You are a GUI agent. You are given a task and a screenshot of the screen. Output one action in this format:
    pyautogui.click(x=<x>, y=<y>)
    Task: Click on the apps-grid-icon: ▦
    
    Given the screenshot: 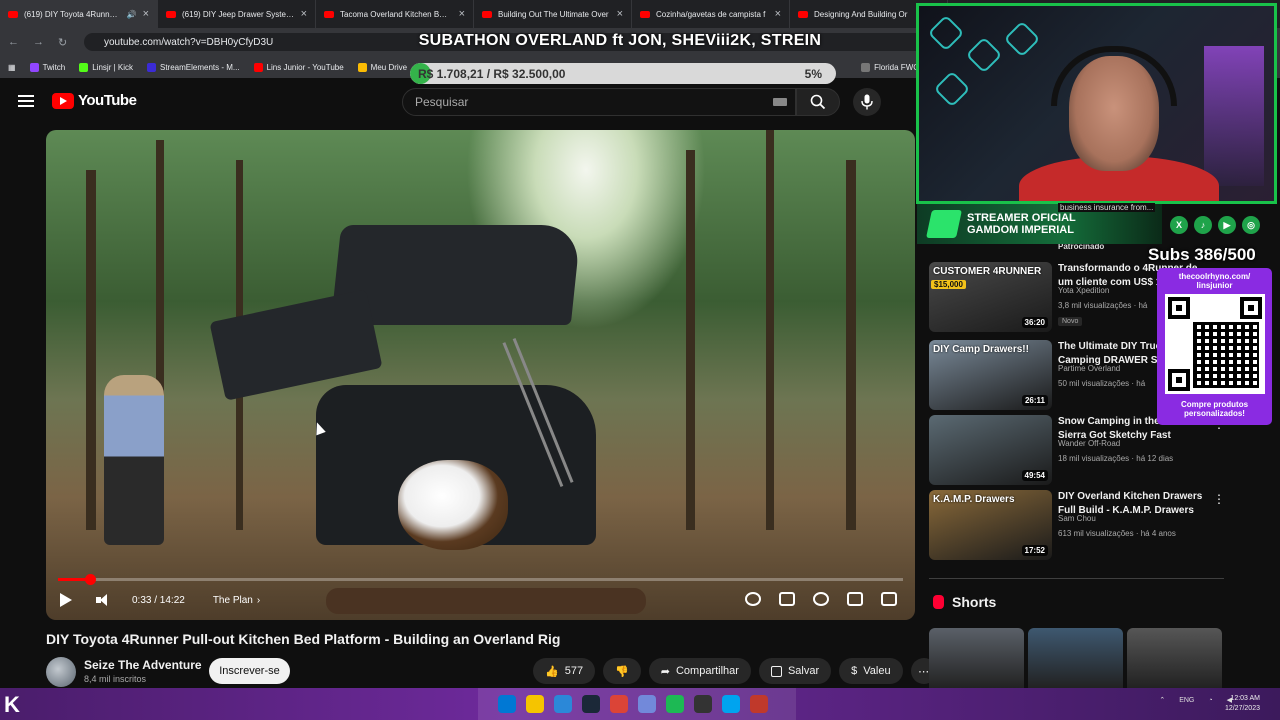 What is the action you would take?
    pyautogui.click(x=12, y=67)
    